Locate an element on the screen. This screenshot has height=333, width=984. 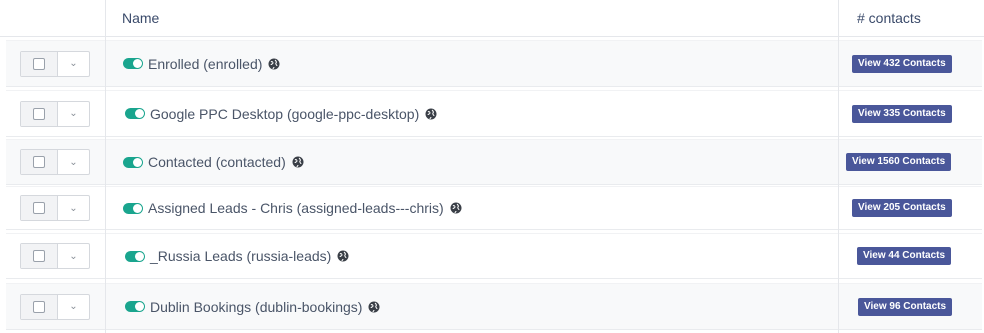
column-header-name: Name is located at coordinates (140, 18).